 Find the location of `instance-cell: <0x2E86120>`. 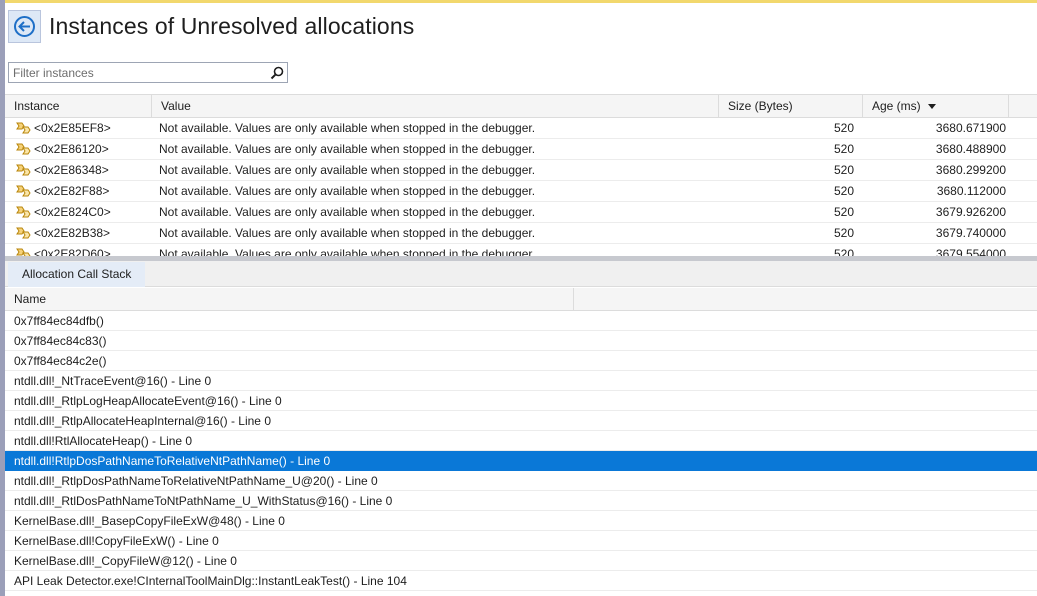

instance-cell: <0x2E86120> is located at coordinates (78, 149).